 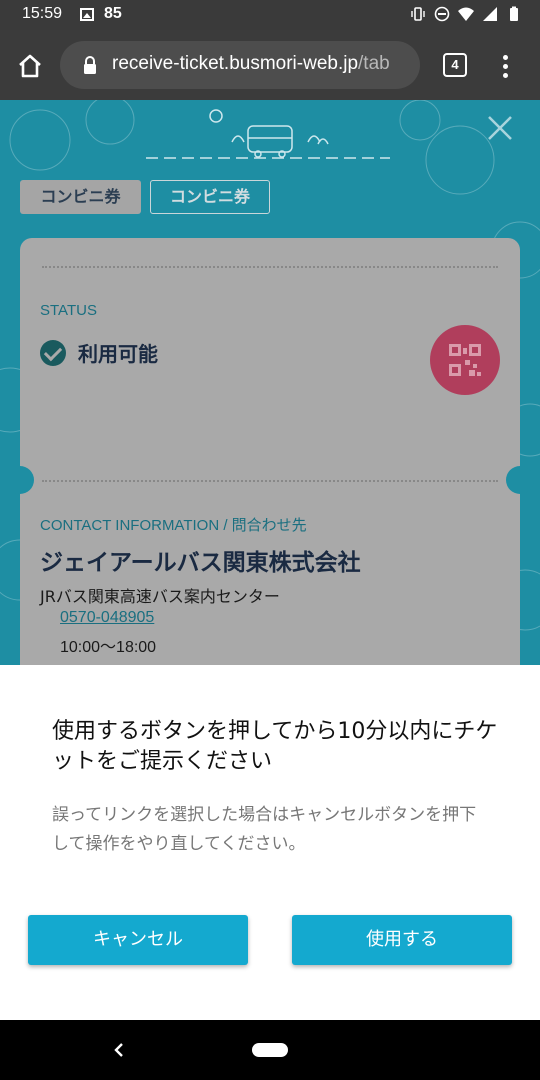 What do you see at coordinates (107, 618) in the screenshot?
I see `phone-link: 0570-048905` at bounding box center [107, 618].